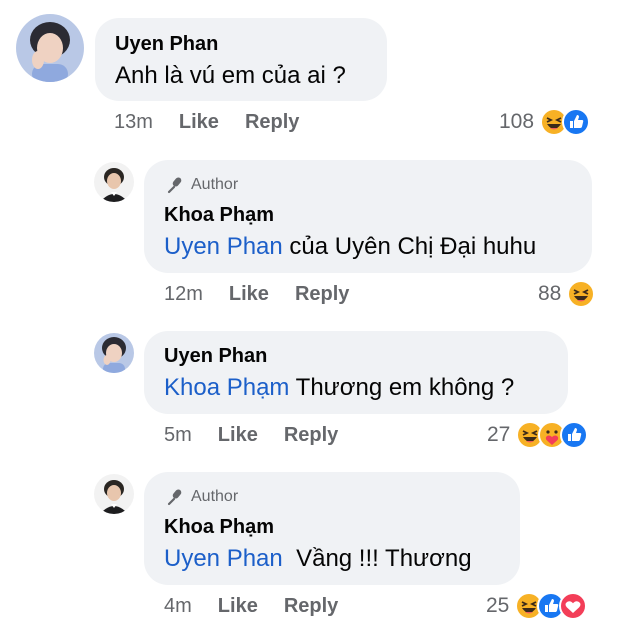  I want to click on comment-text: Anh là vú em của ai ?, so click(230, 76).